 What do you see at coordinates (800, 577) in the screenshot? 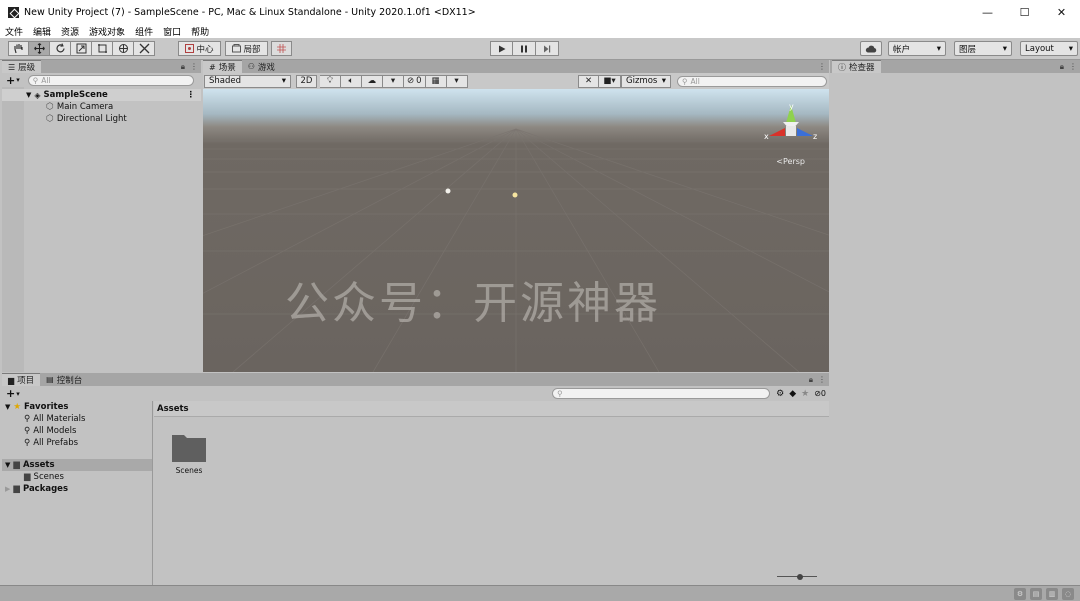
I see `slider-thumb` at bounding box center [800, 577].